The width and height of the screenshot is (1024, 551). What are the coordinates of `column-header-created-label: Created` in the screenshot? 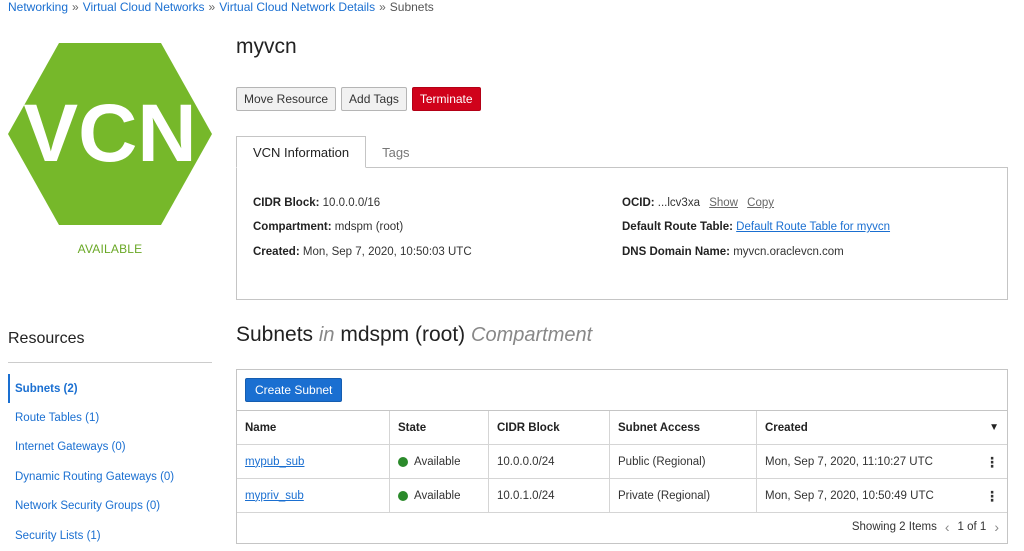 It's located at (786, 427).